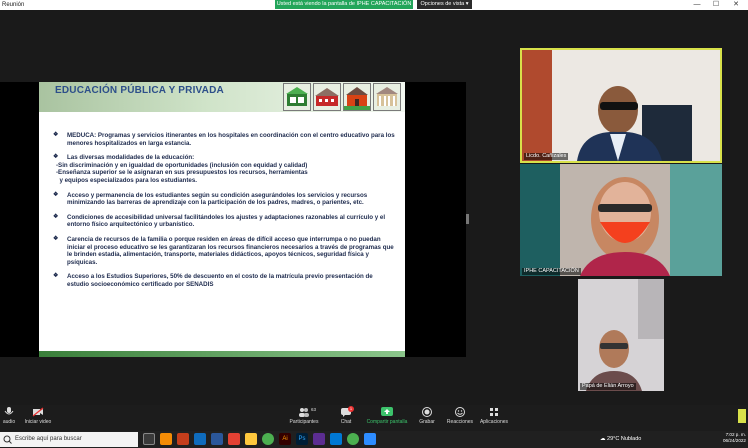  Describe the element at coordinates (736, 5) in the screenshot. I see `close-button: ✕` at that location.